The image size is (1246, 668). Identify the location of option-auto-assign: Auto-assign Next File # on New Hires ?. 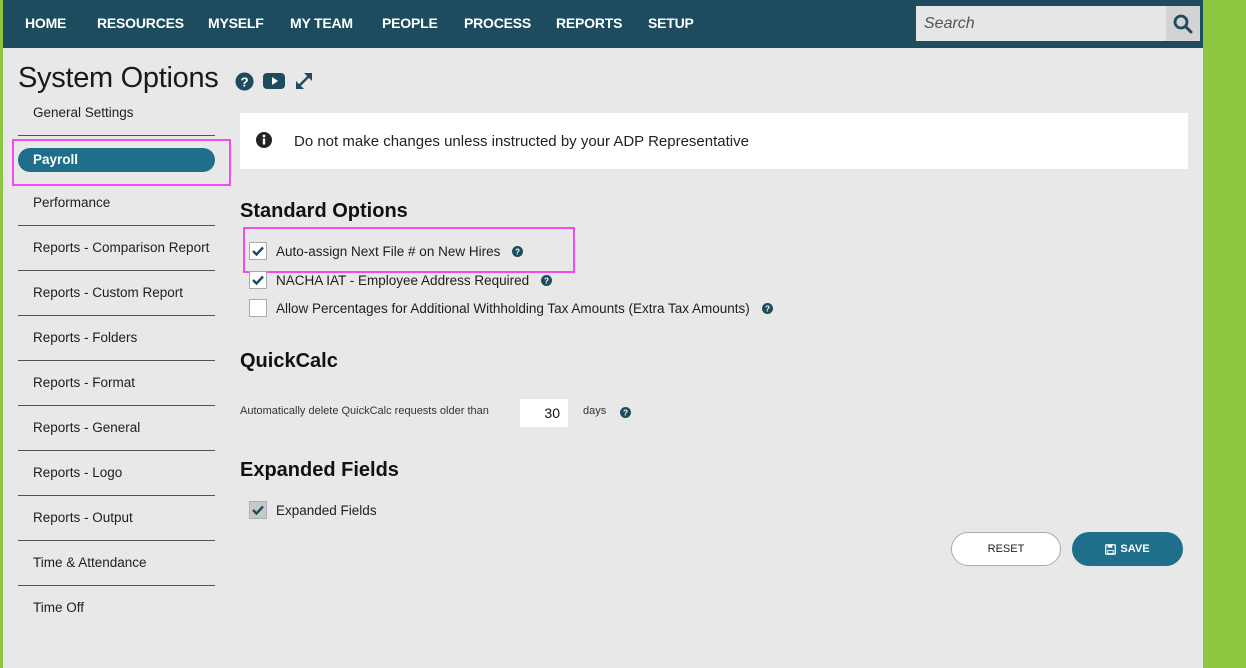
(386, 251).